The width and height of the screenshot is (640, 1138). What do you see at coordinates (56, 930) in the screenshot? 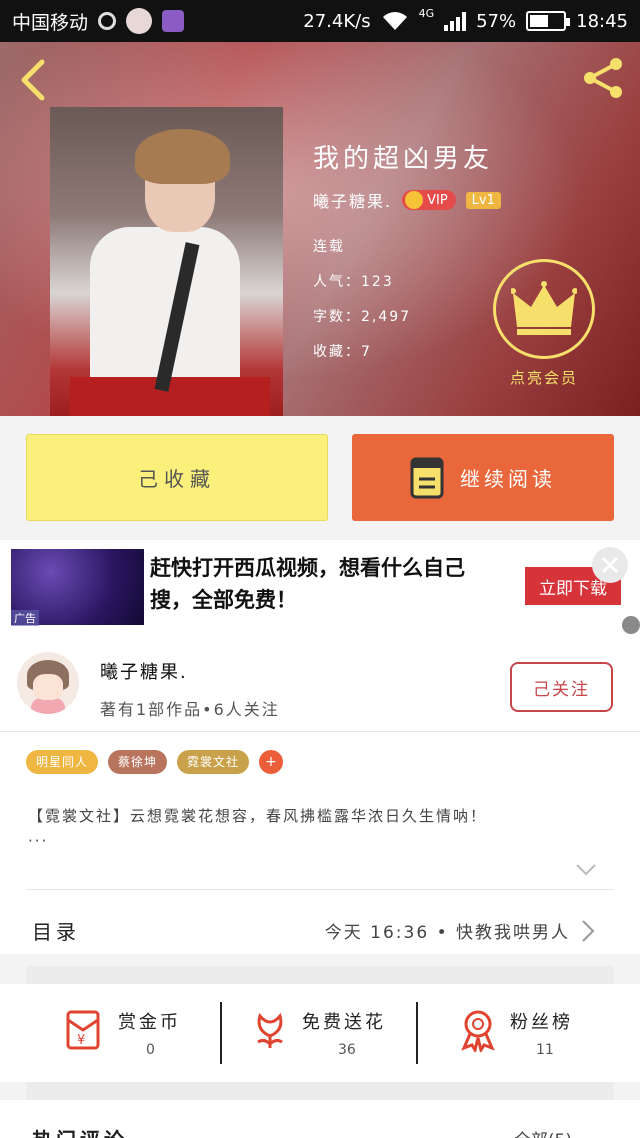
I see `toc-label: 目录` at bounding box center [56, 930].